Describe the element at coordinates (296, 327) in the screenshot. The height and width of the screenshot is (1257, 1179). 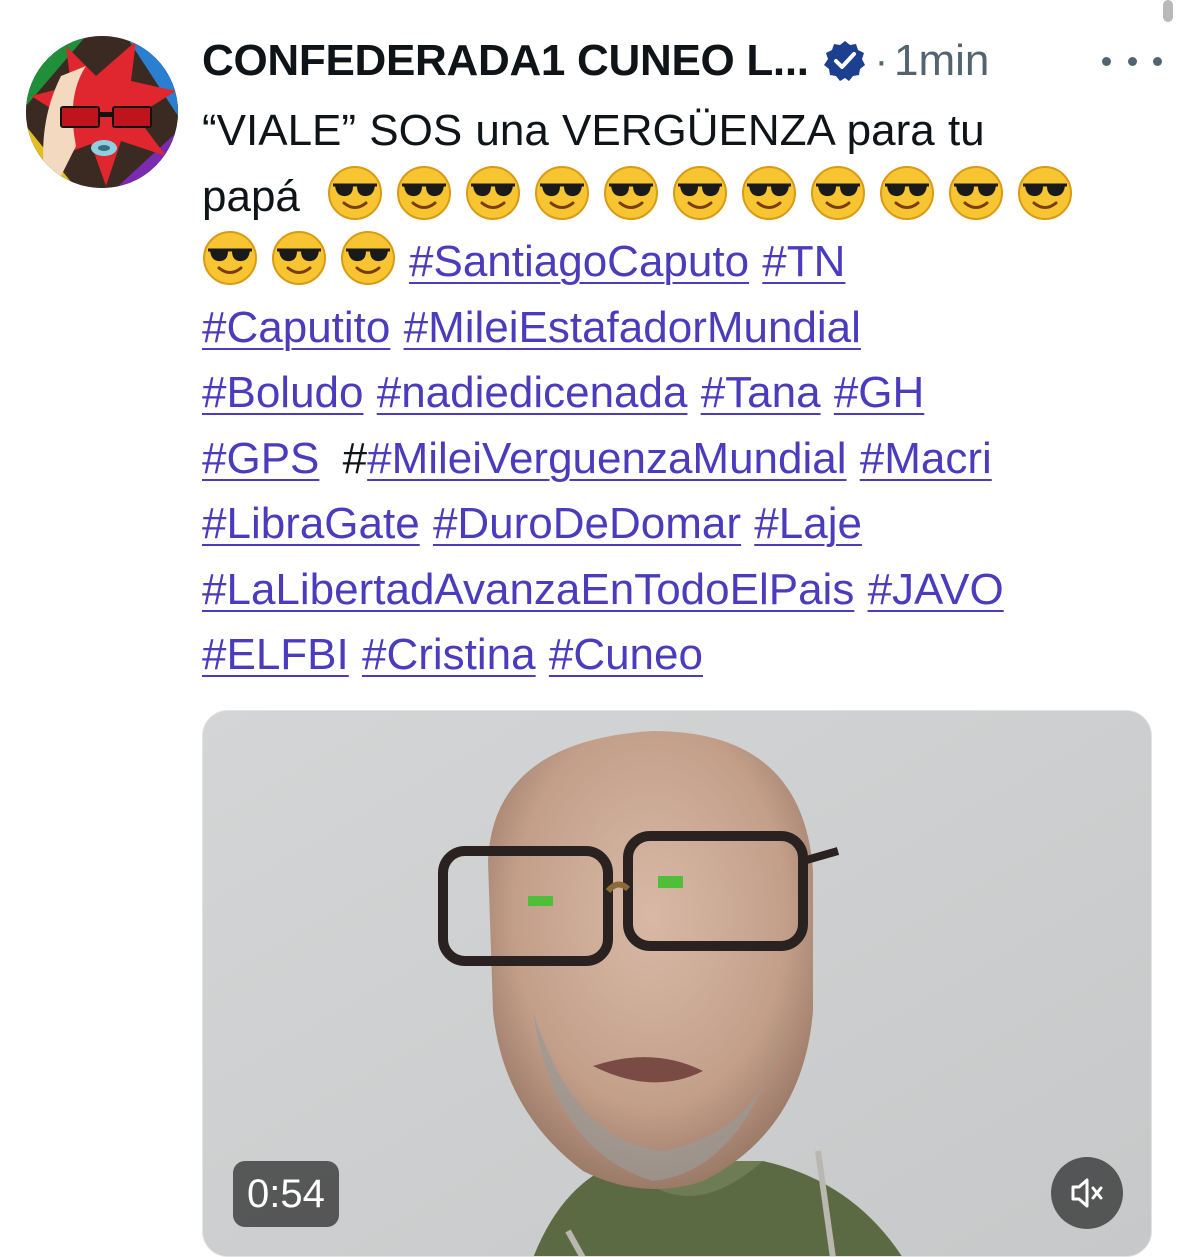
I see `hashtag: #Caputito` at that location.